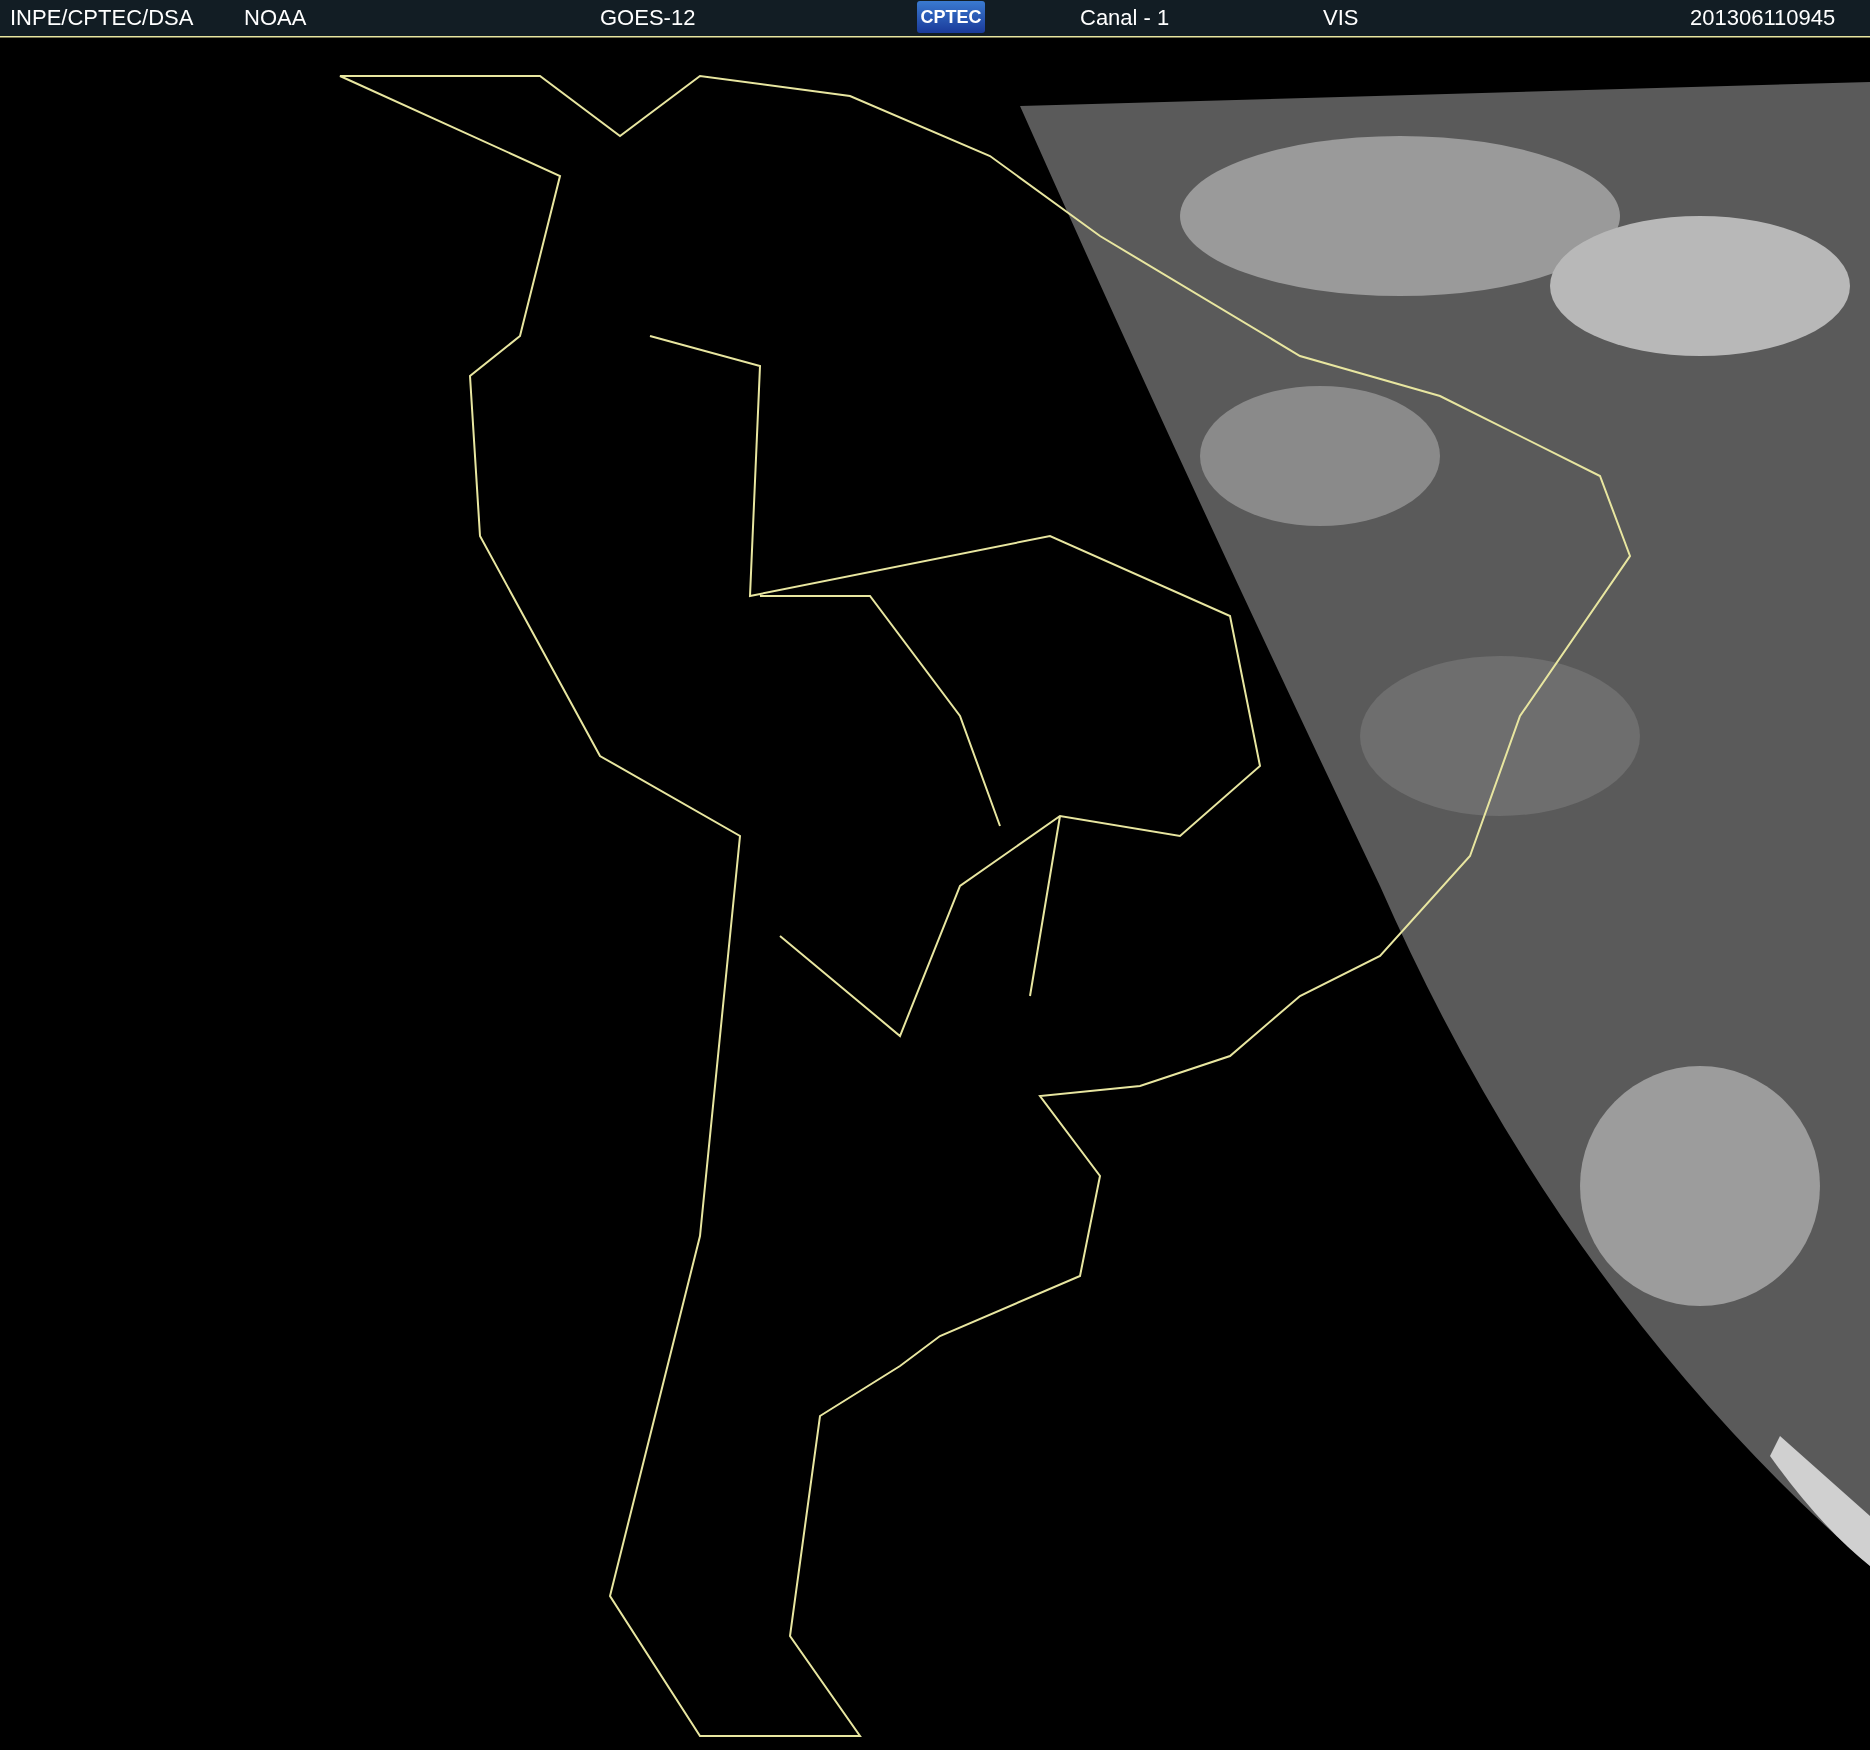 This screenshot has height=1750, width=1870. Describe the element at coordinates (1341, 18) in the screenshot. I see `header-text: VIS` at that location.